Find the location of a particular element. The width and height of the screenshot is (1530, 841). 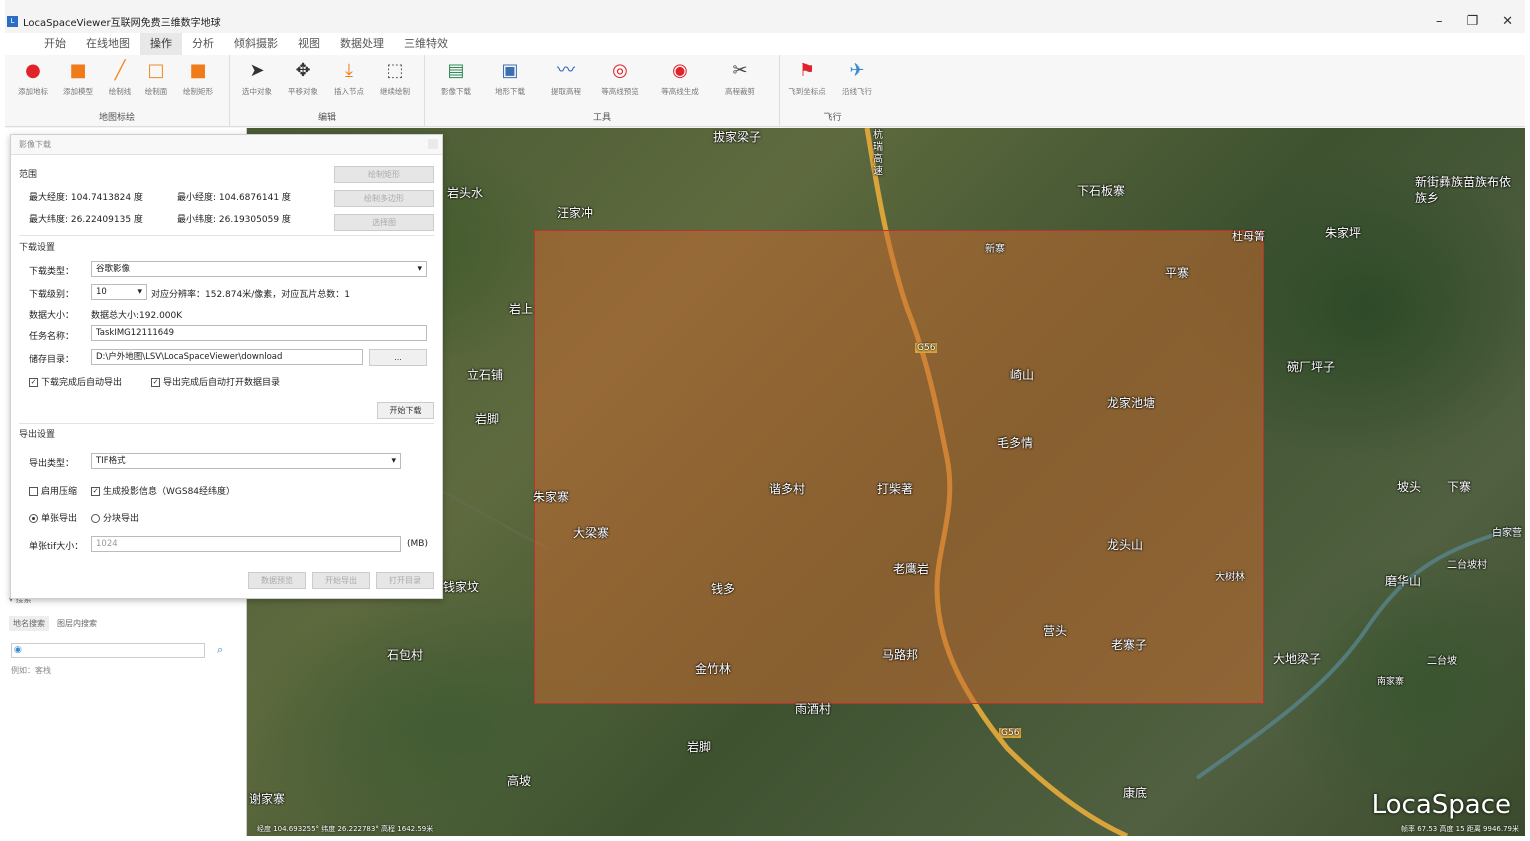

projection-checkbox: ✓ 生成投影信息（WGS84经纬度） is located at coordinates (163, 490).